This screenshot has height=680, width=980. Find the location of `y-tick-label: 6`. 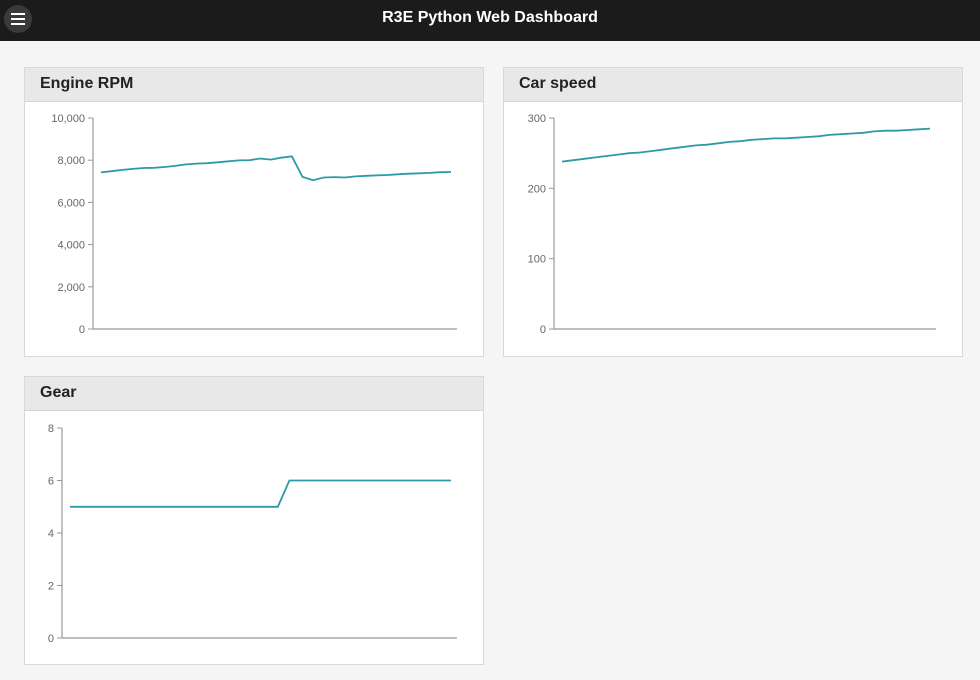

y-tick-label: 6 is located at coordinates (51, 482).